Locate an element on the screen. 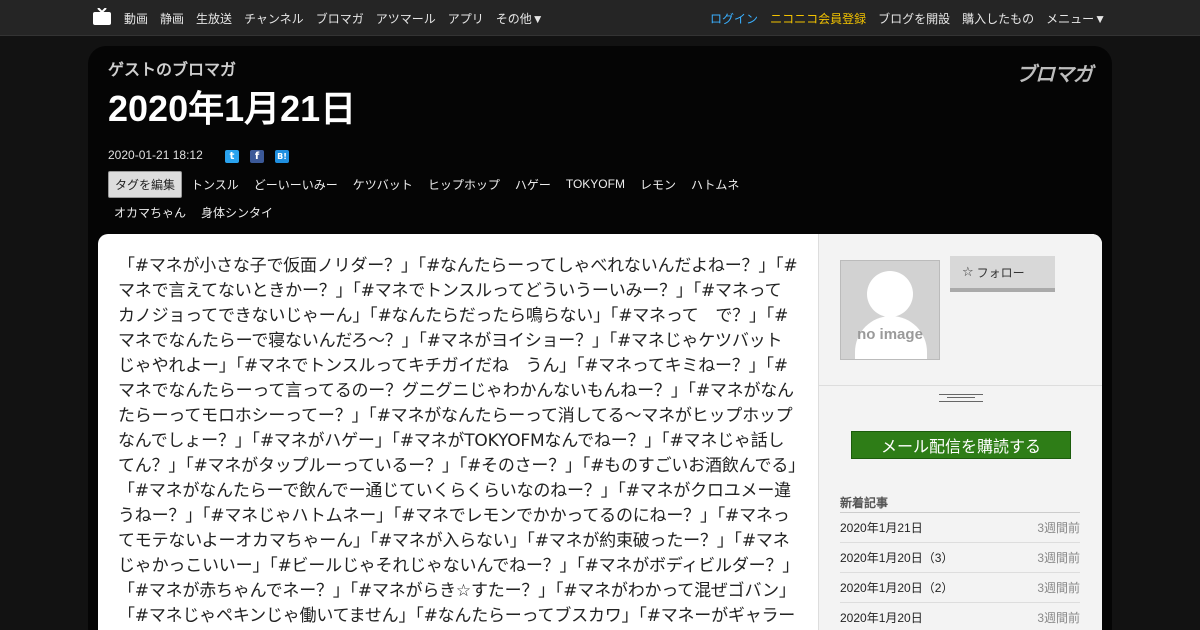  twitter-icon: t is located at coordinates (232, 156).